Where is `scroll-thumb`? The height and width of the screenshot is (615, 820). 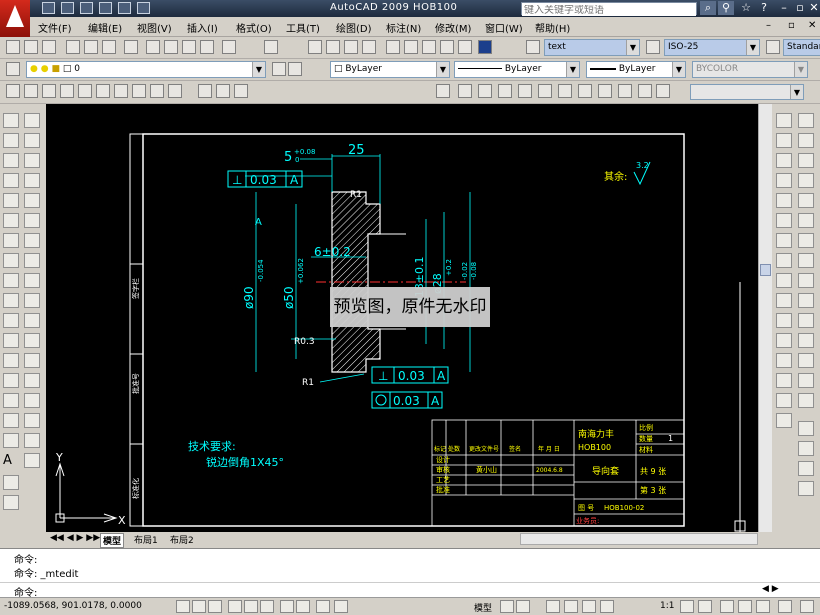
scroll-thumb is located at coordinates (765, 270).